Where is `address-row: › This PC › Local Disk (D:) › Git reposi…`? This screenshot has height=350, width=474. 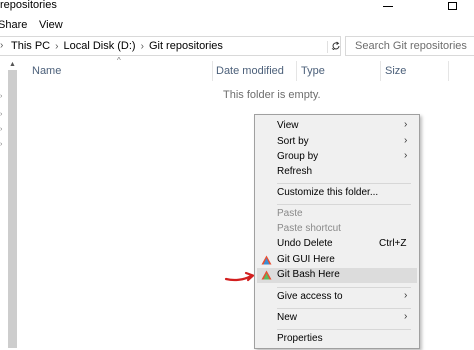 address-row: › This PC › Local Disk (D:) › Git reposi… is located at coordinates (237, 46).